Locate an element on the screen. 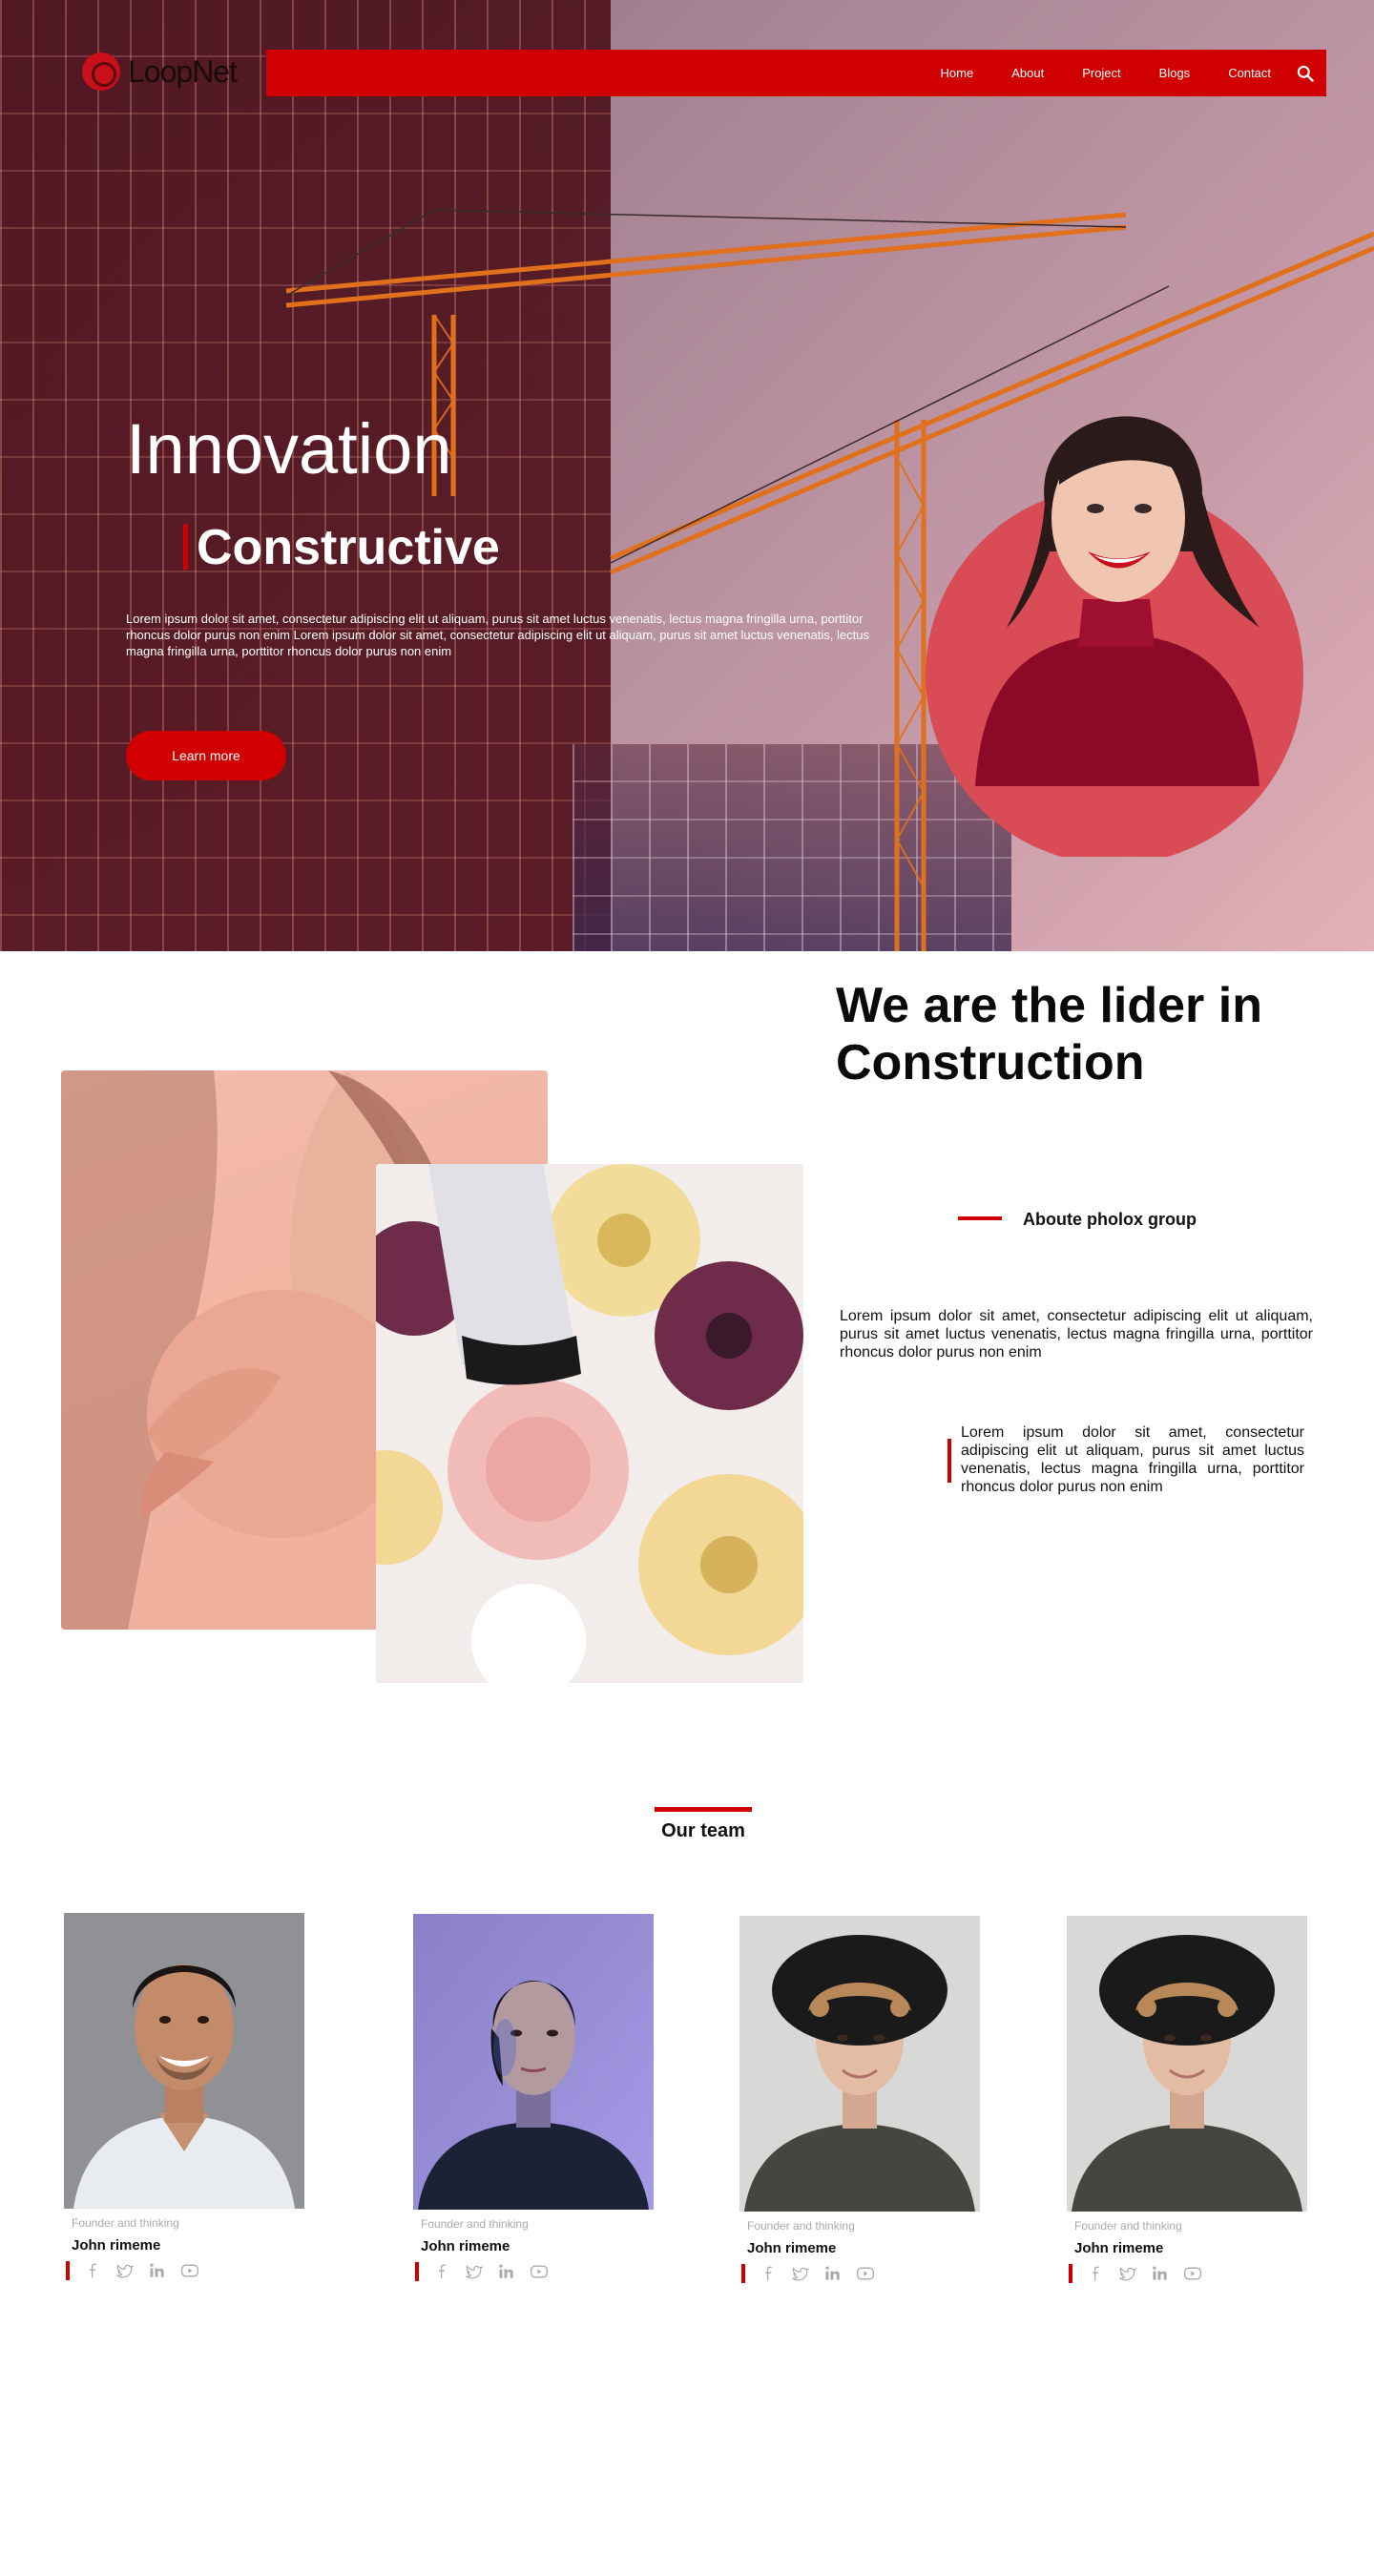  about-flowers-image is located at coordinates (589, 1423).